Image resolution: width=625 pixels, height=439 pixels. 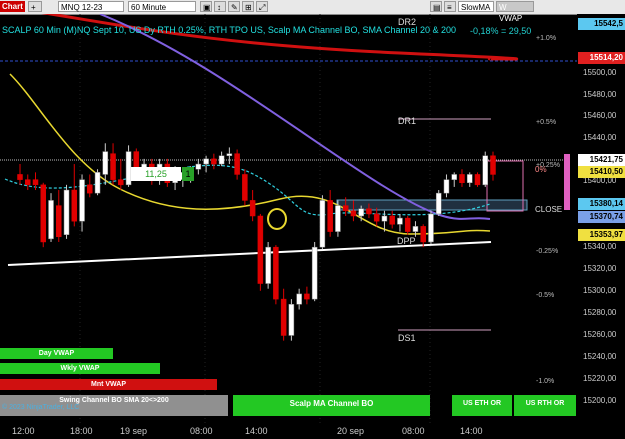 I want to click on tool-icon-5: ⤢, so click(x=262, y=6).